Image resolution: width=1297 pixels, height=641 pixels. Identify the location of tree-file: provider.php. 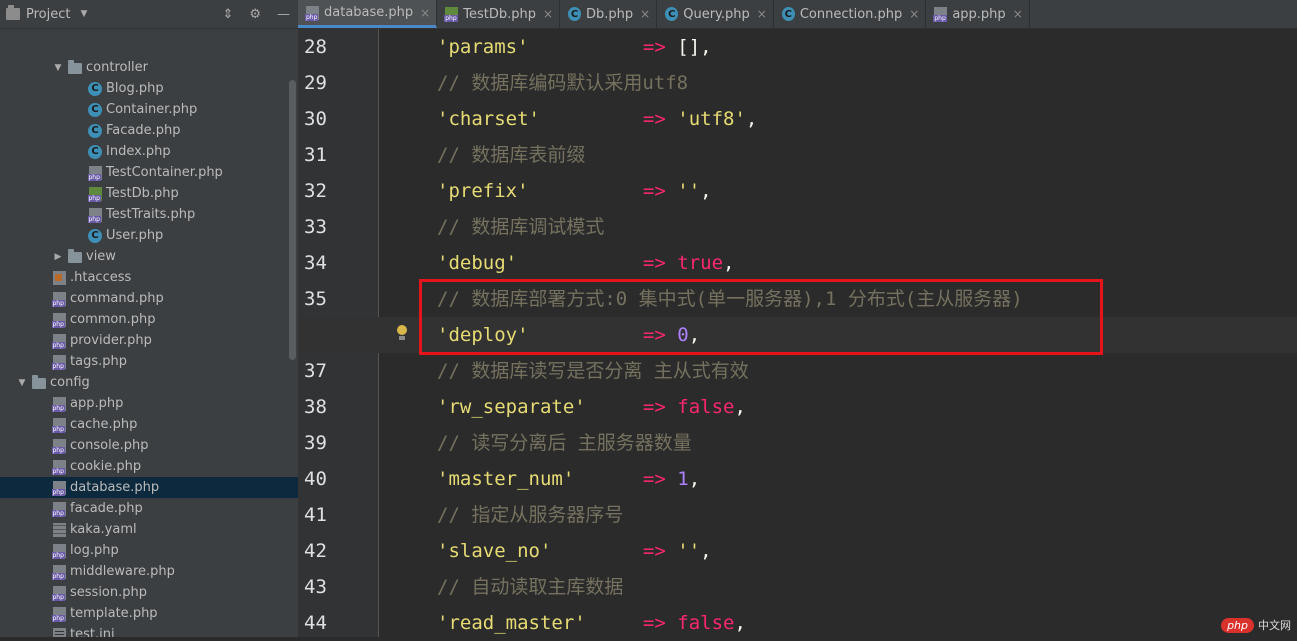
(149, 340).